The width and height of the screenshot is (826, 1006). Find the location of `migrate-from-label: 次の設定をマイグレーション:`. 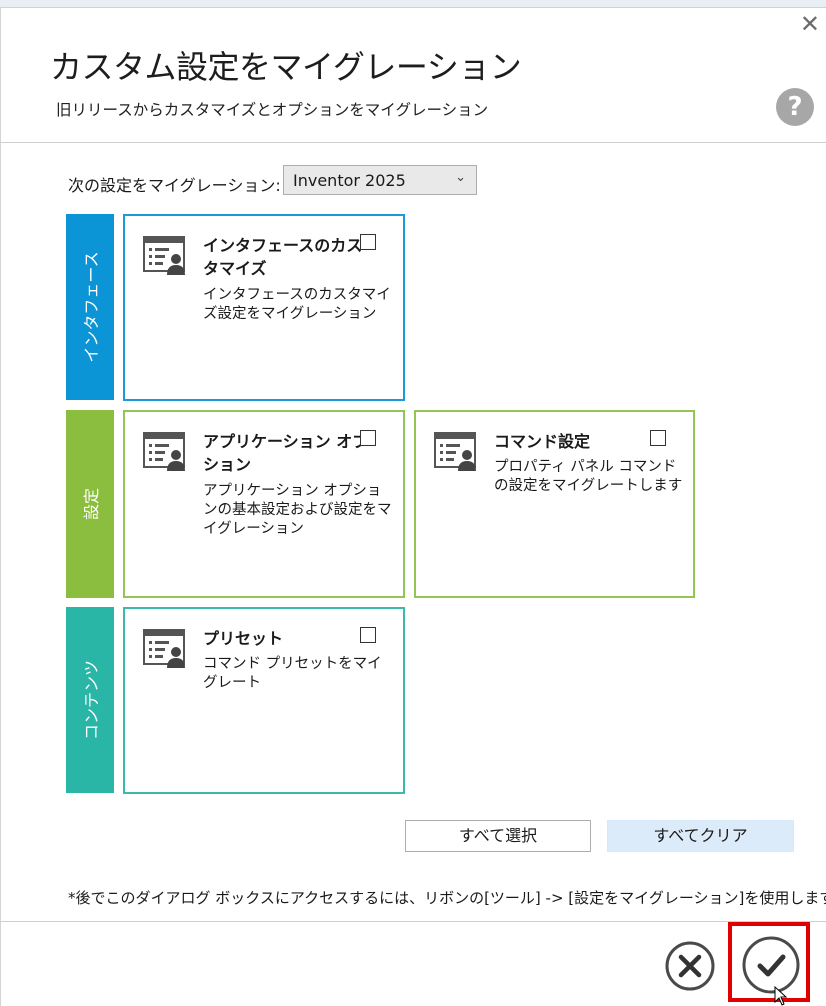

migrate-from-label: 次の設定をマイグレーション: is located at coordinates (174, 185).